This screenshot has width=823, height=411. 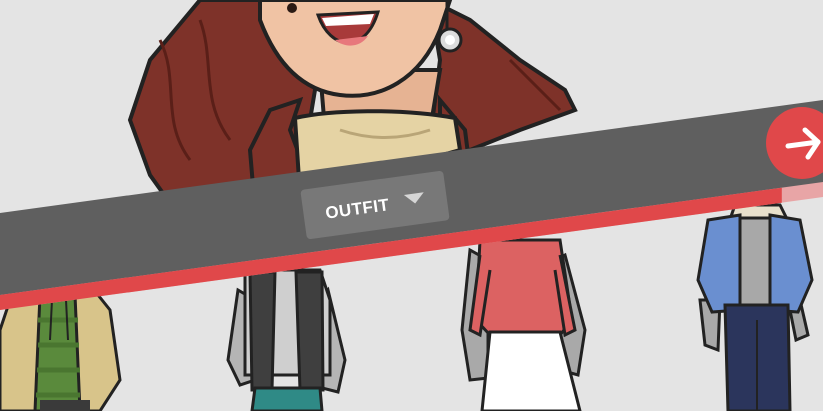 What do you see at coordinates (523, 324) in the screenshot?
I see `outfit-option-red-top-white-skirt` at bounding box center [523, 324].